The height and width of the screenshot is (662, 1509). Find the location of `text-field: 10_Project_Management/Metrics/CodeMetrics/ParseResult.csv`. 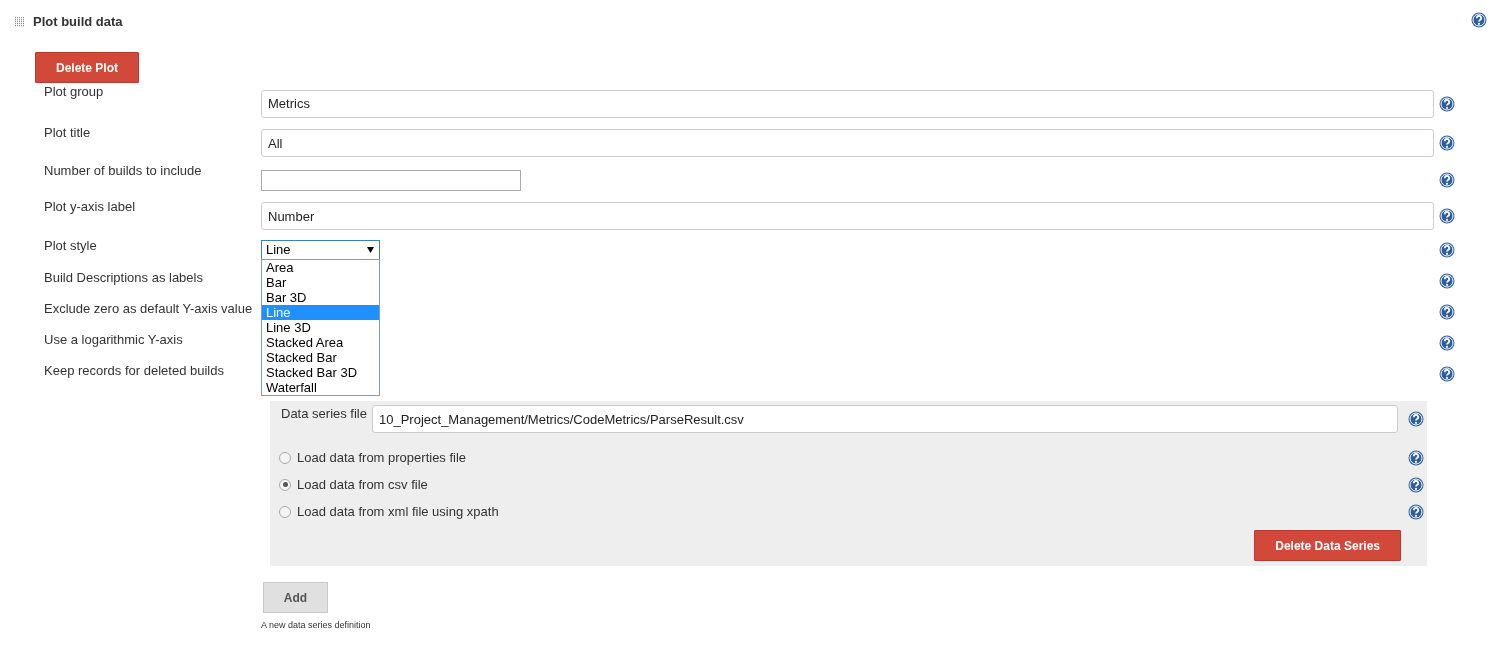

text-field: 10_Project_Management/Metrics/CodeMetrics/ParseResult.csv is located at coordinates (885, 419).